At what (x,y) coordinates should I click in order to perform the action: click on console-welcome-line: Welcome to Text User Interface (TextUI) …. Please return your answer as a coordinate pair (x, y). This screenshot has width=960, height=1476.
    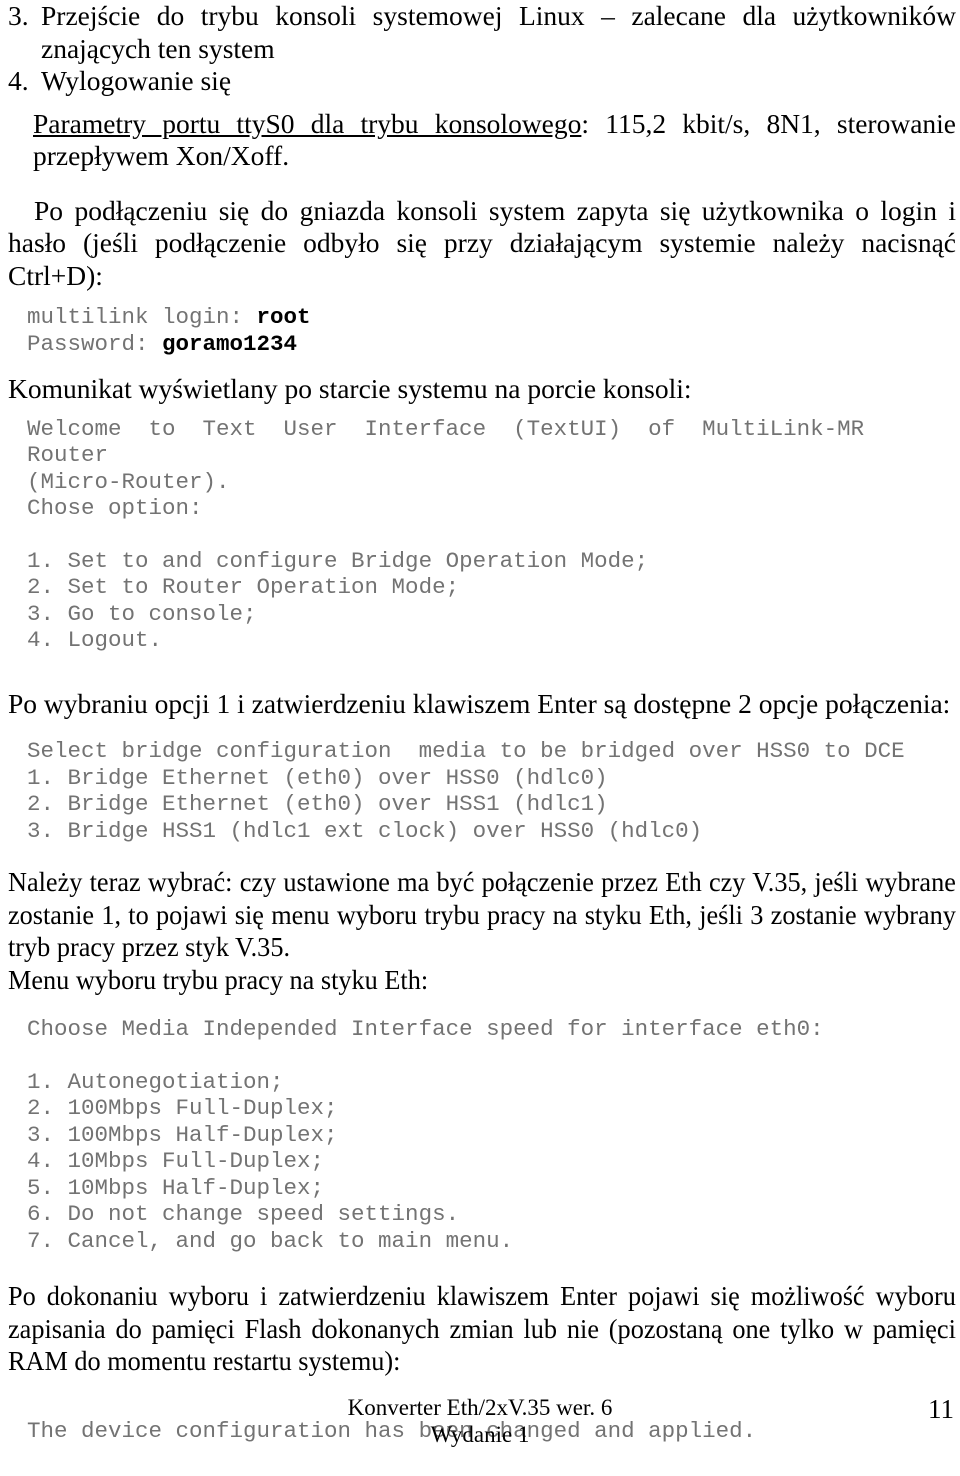
    Looking at the image, I should click on (459, 442).